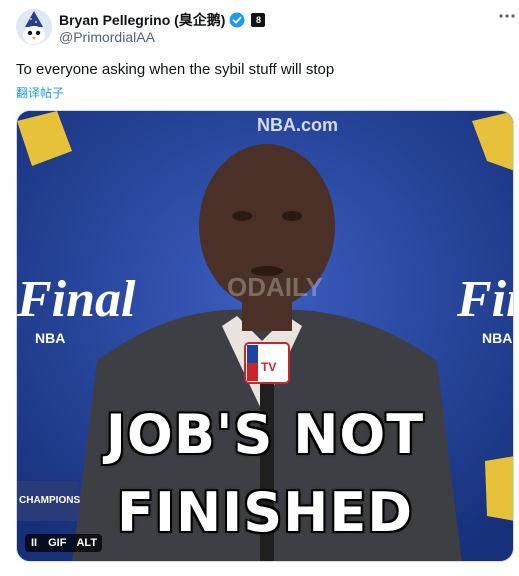 This screenshot has width=519, height=576. Describe the element at coordinates (142, 20) in the screenshot. I see `author-display-name: Bryan Pellegrino (臭企鹅)` at that location.